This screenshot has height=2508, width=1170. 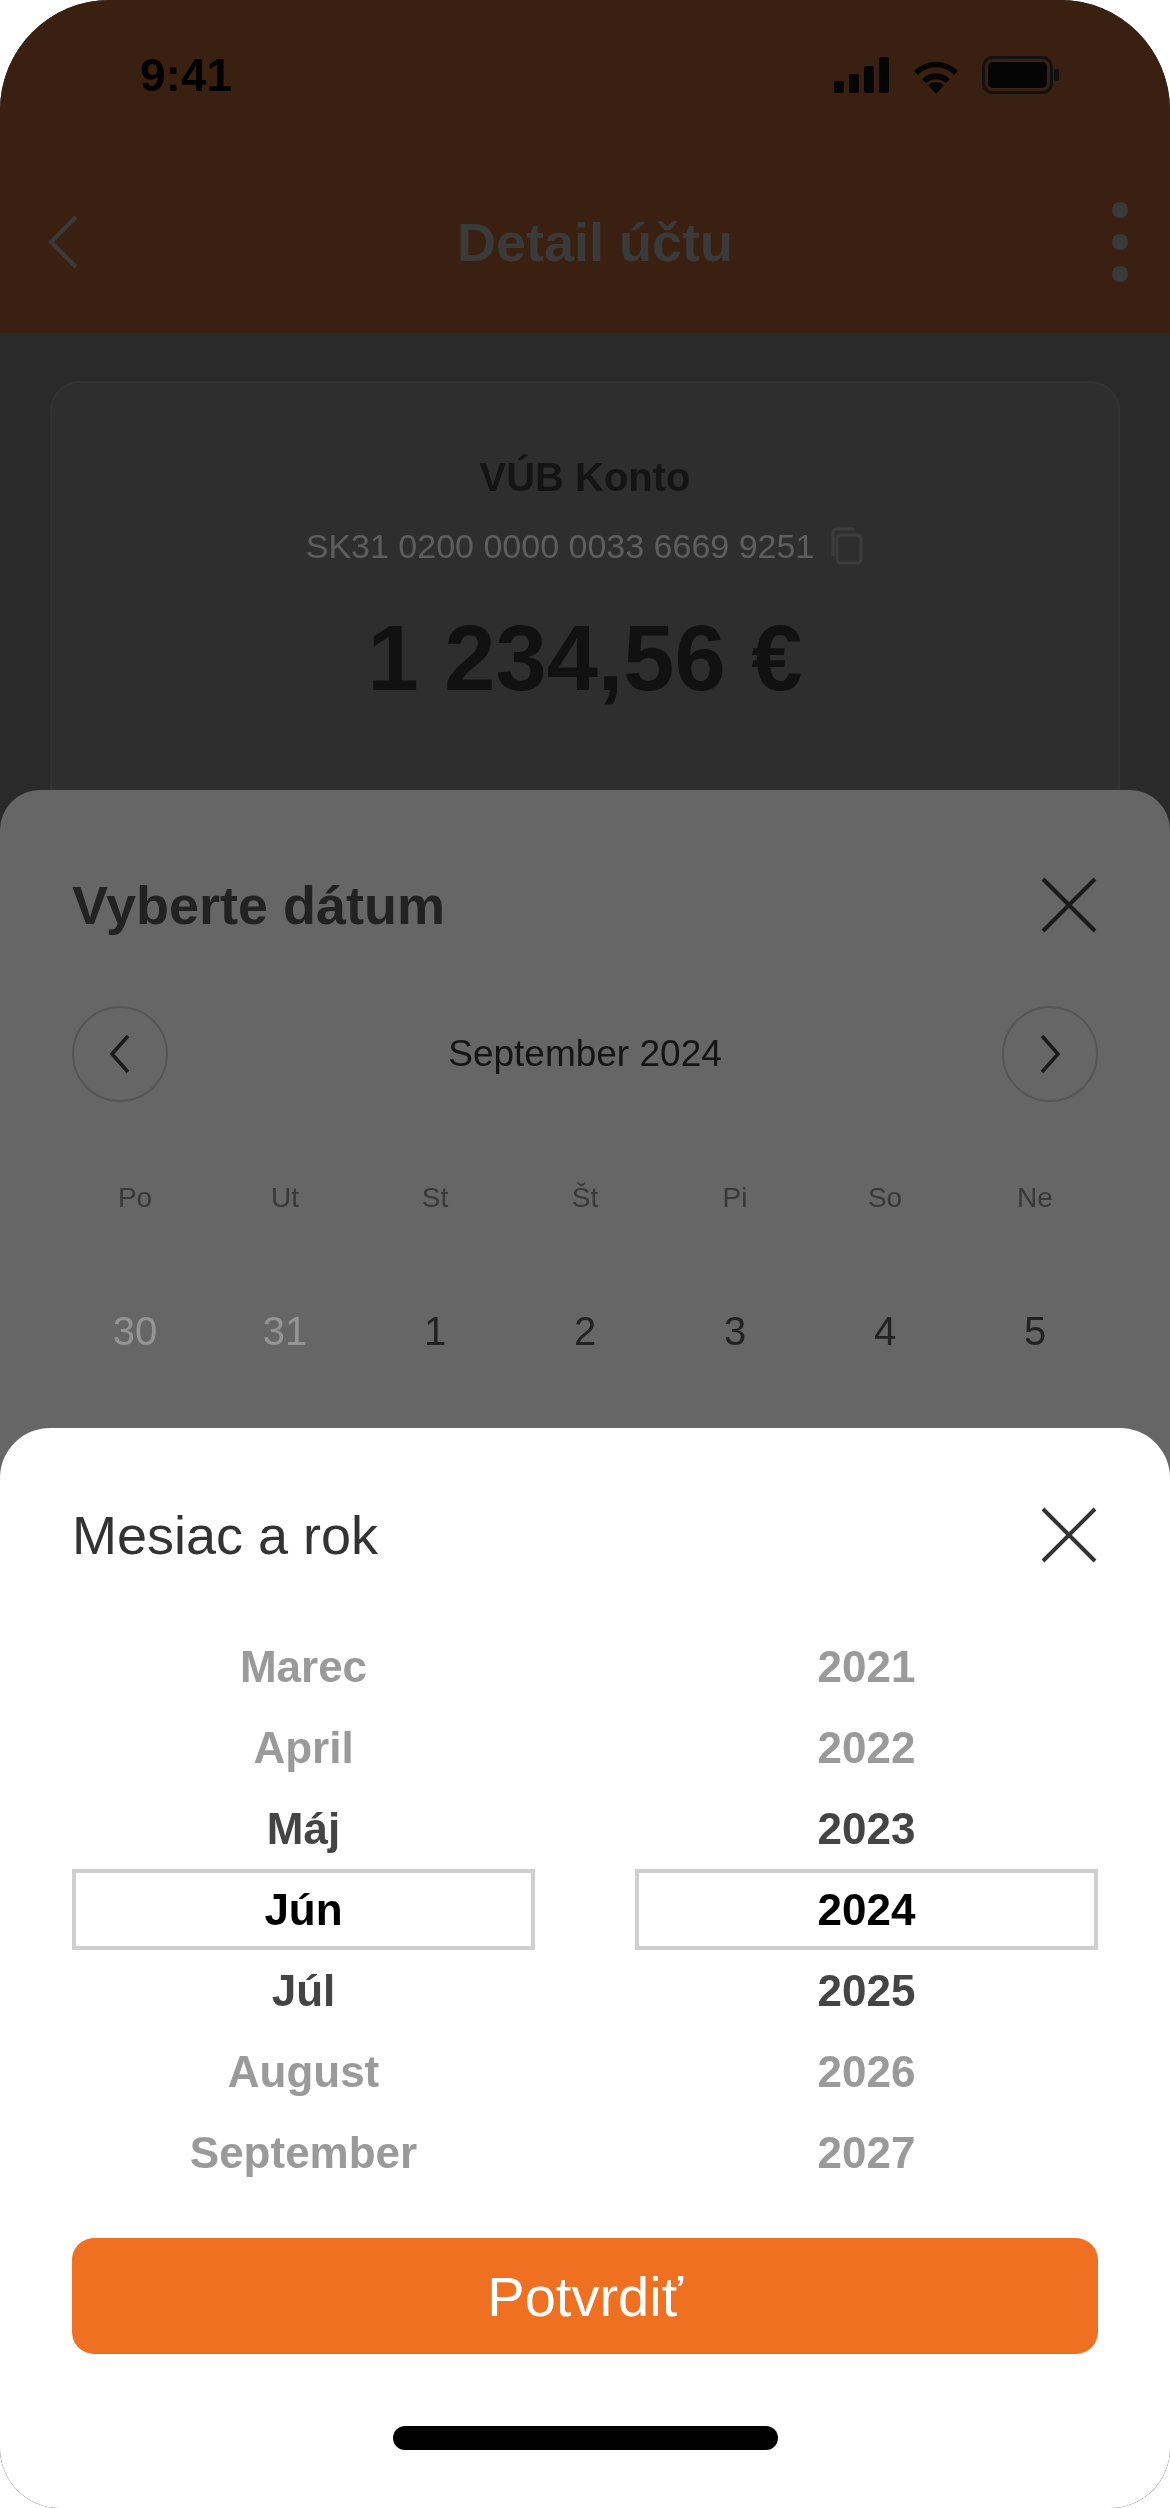 I want to click on calendar-day: 3, so click(x=735, y=1331).